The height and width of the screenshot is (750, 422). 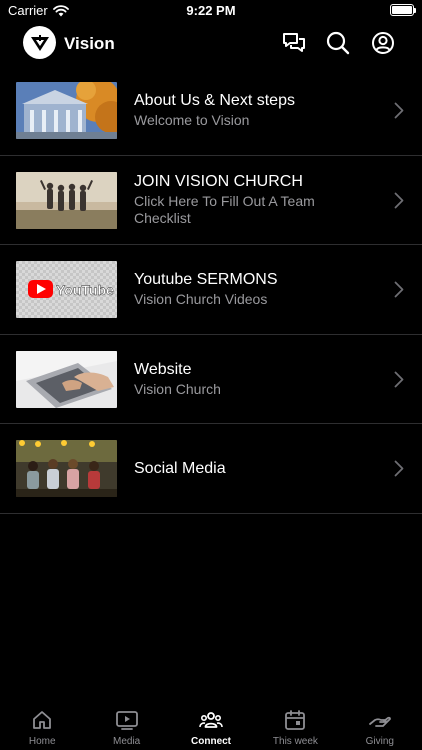 I want to click on list-item-title: About Us & Next steps, so click(x=214, y=101).